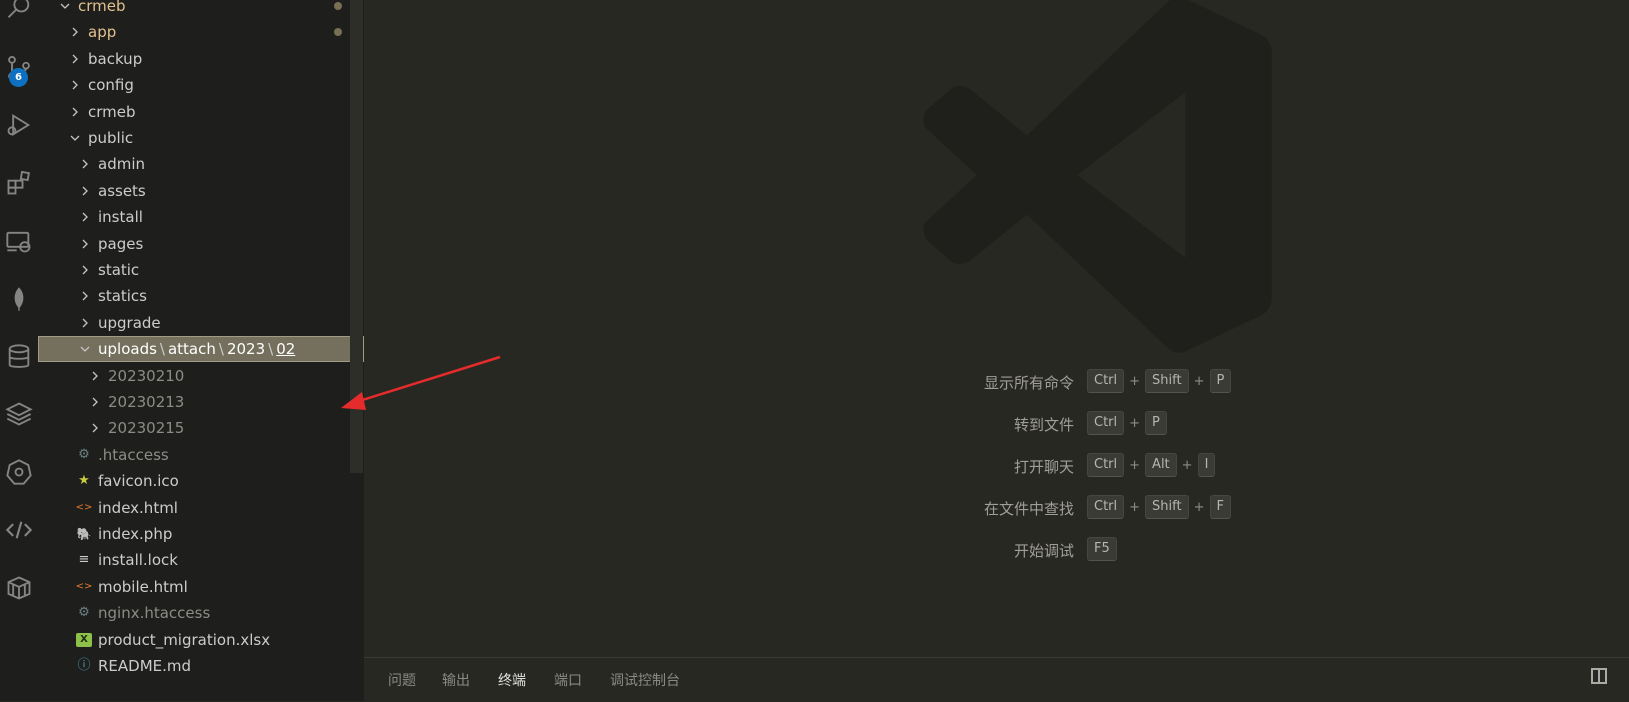 Image resolution: width=1629 pixels, height=702 pixels. Describe the element at coordinates (138, 507) in the screenshot. I see `tree-item-label: index.html` at that location.